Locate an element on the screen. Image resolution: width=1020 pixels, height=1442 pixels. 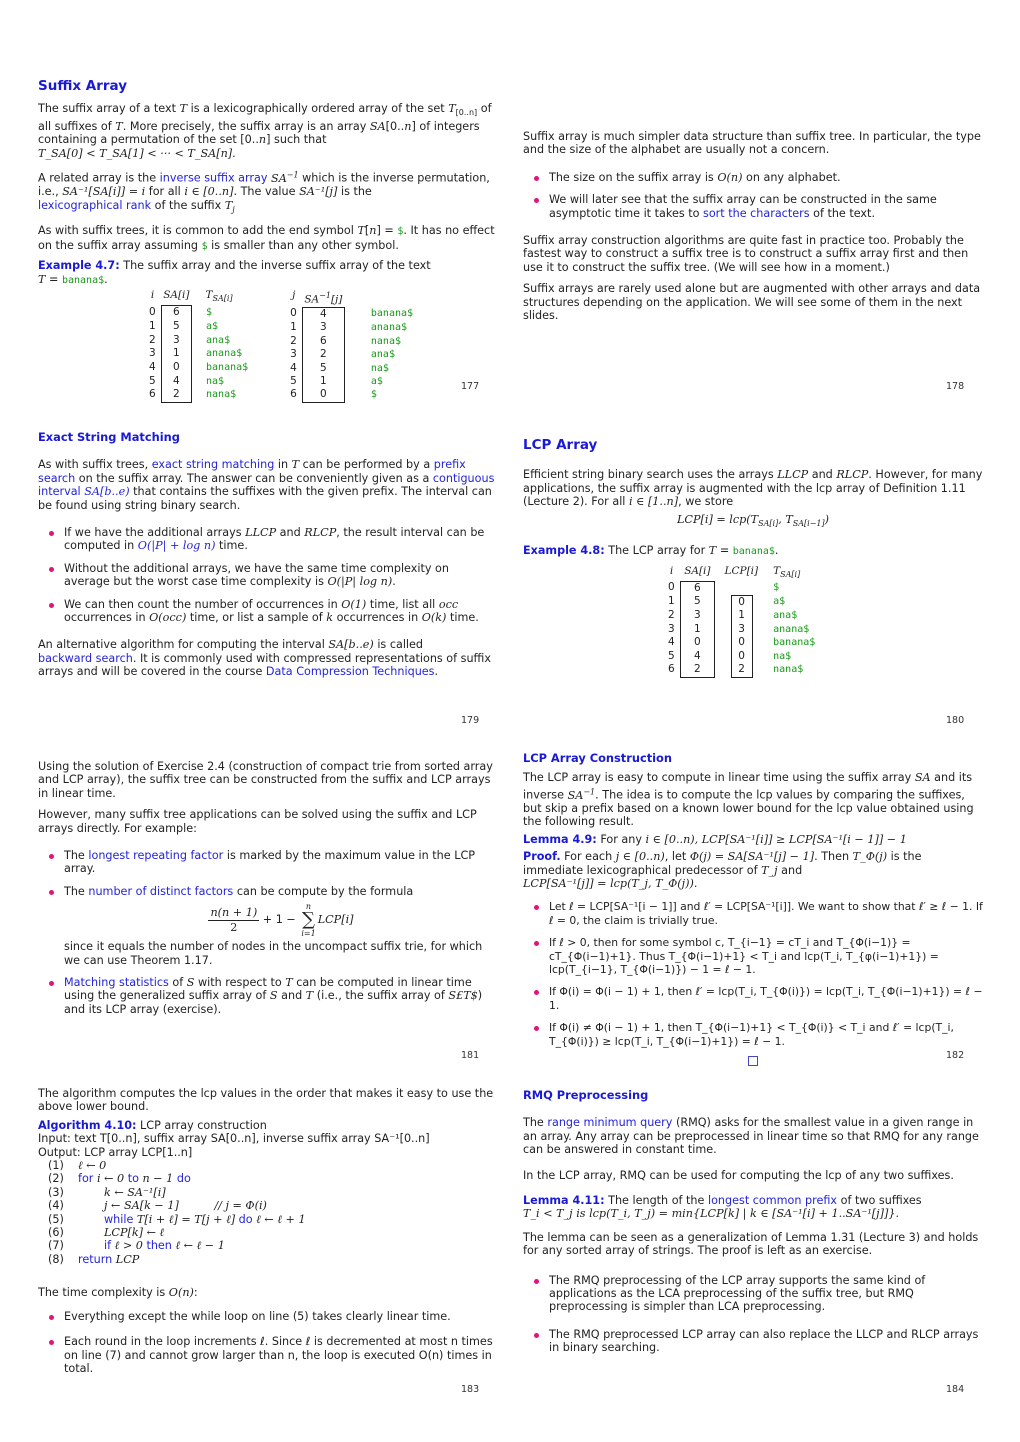
sa-cell: 6 is located at coordinates (697, 588).